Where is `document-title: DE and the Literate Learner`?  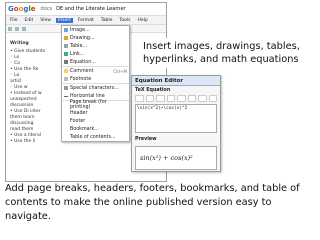 document-title: DE and the Literate Learner is located at coordinates (90, 9).